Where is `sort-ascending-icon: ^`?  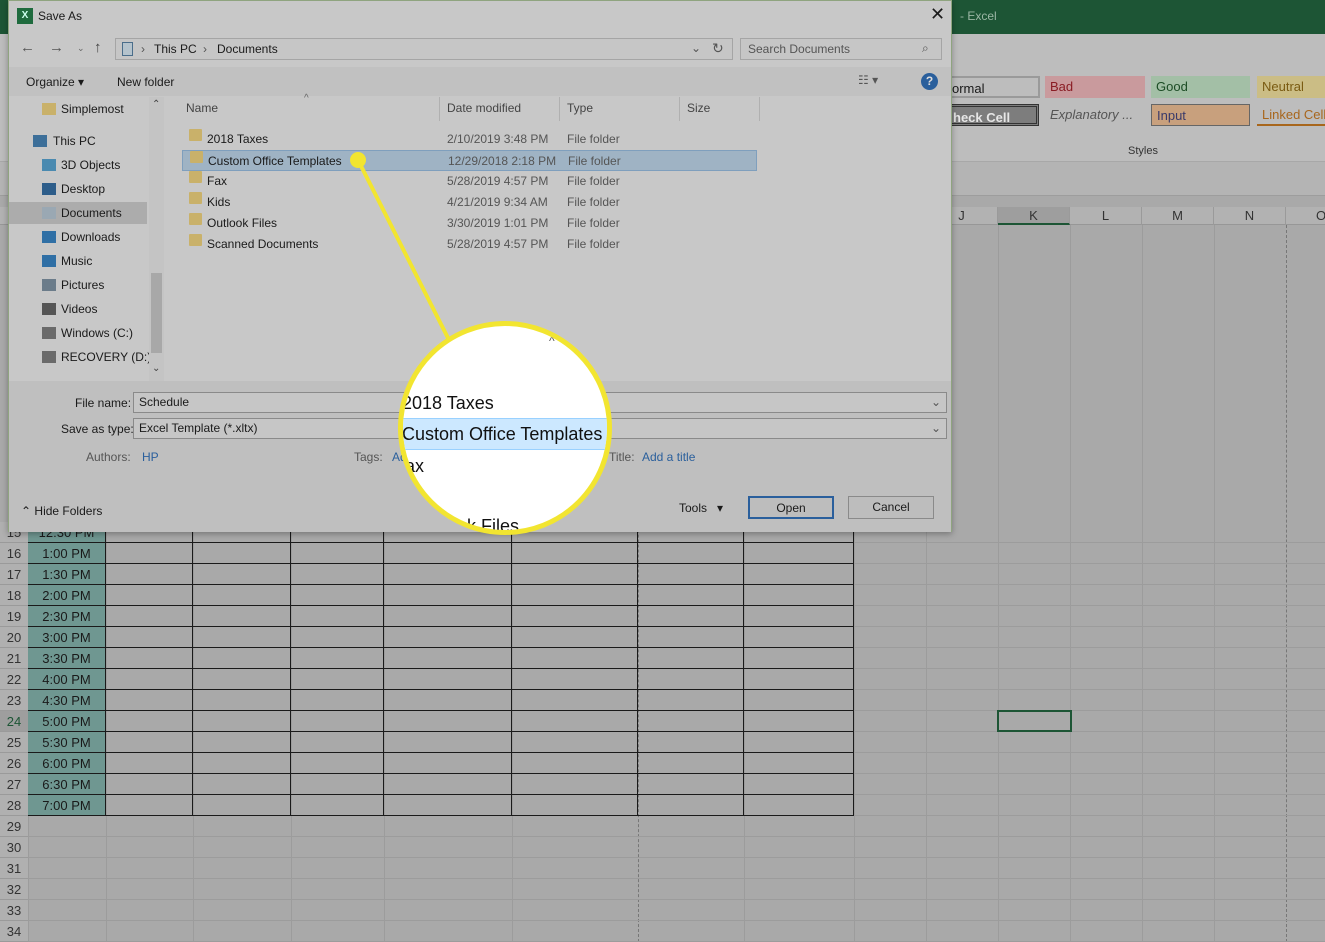
sort-ascending-icon: ^ is located at coordinates (552, 341).